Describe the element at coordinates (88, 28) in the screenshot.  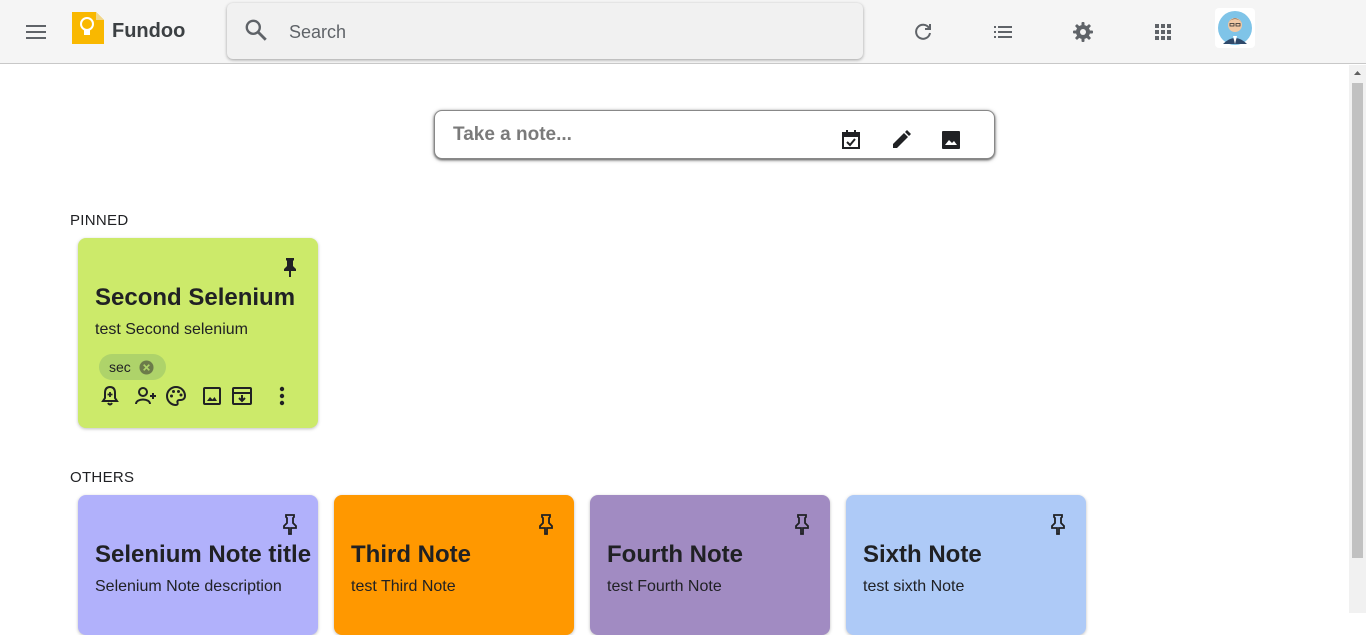
I see `bulb-logo` at that location.